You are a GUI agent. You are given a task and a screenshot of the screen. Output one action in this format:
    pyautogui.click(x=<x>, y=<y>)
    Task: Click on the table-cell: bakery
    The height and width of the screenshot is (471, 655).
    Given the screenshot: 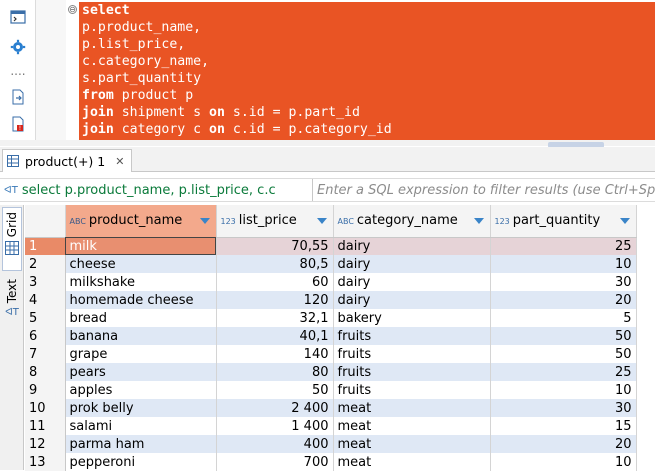 What is the action you would take?
    pyautogui.click(x=412, y=318)
    